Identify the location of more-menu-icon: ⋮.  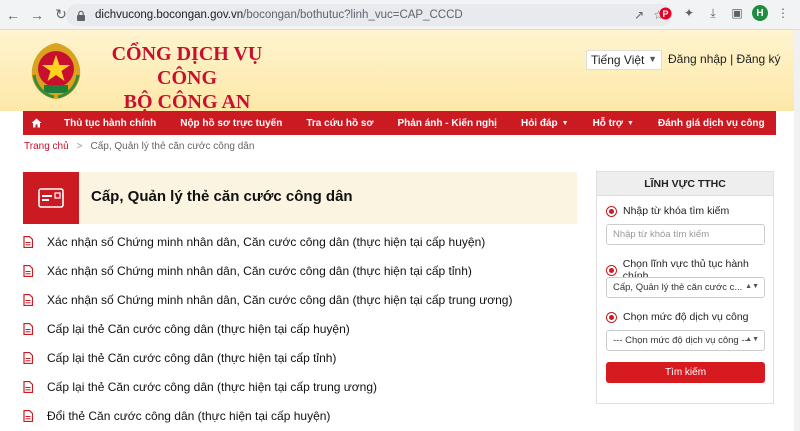
(783, 13).